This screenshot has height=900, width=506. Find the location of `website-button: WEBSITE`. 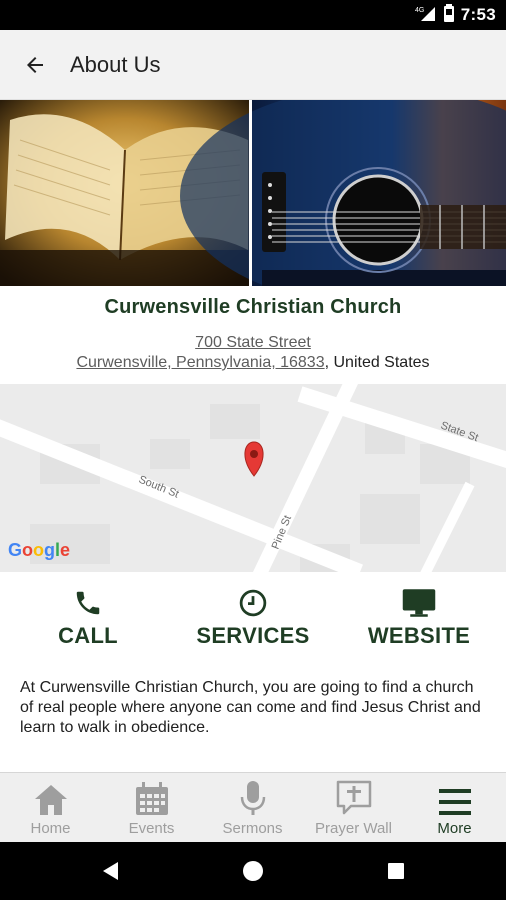

website-button: WEBSITE is located at coordinates (419, 621).